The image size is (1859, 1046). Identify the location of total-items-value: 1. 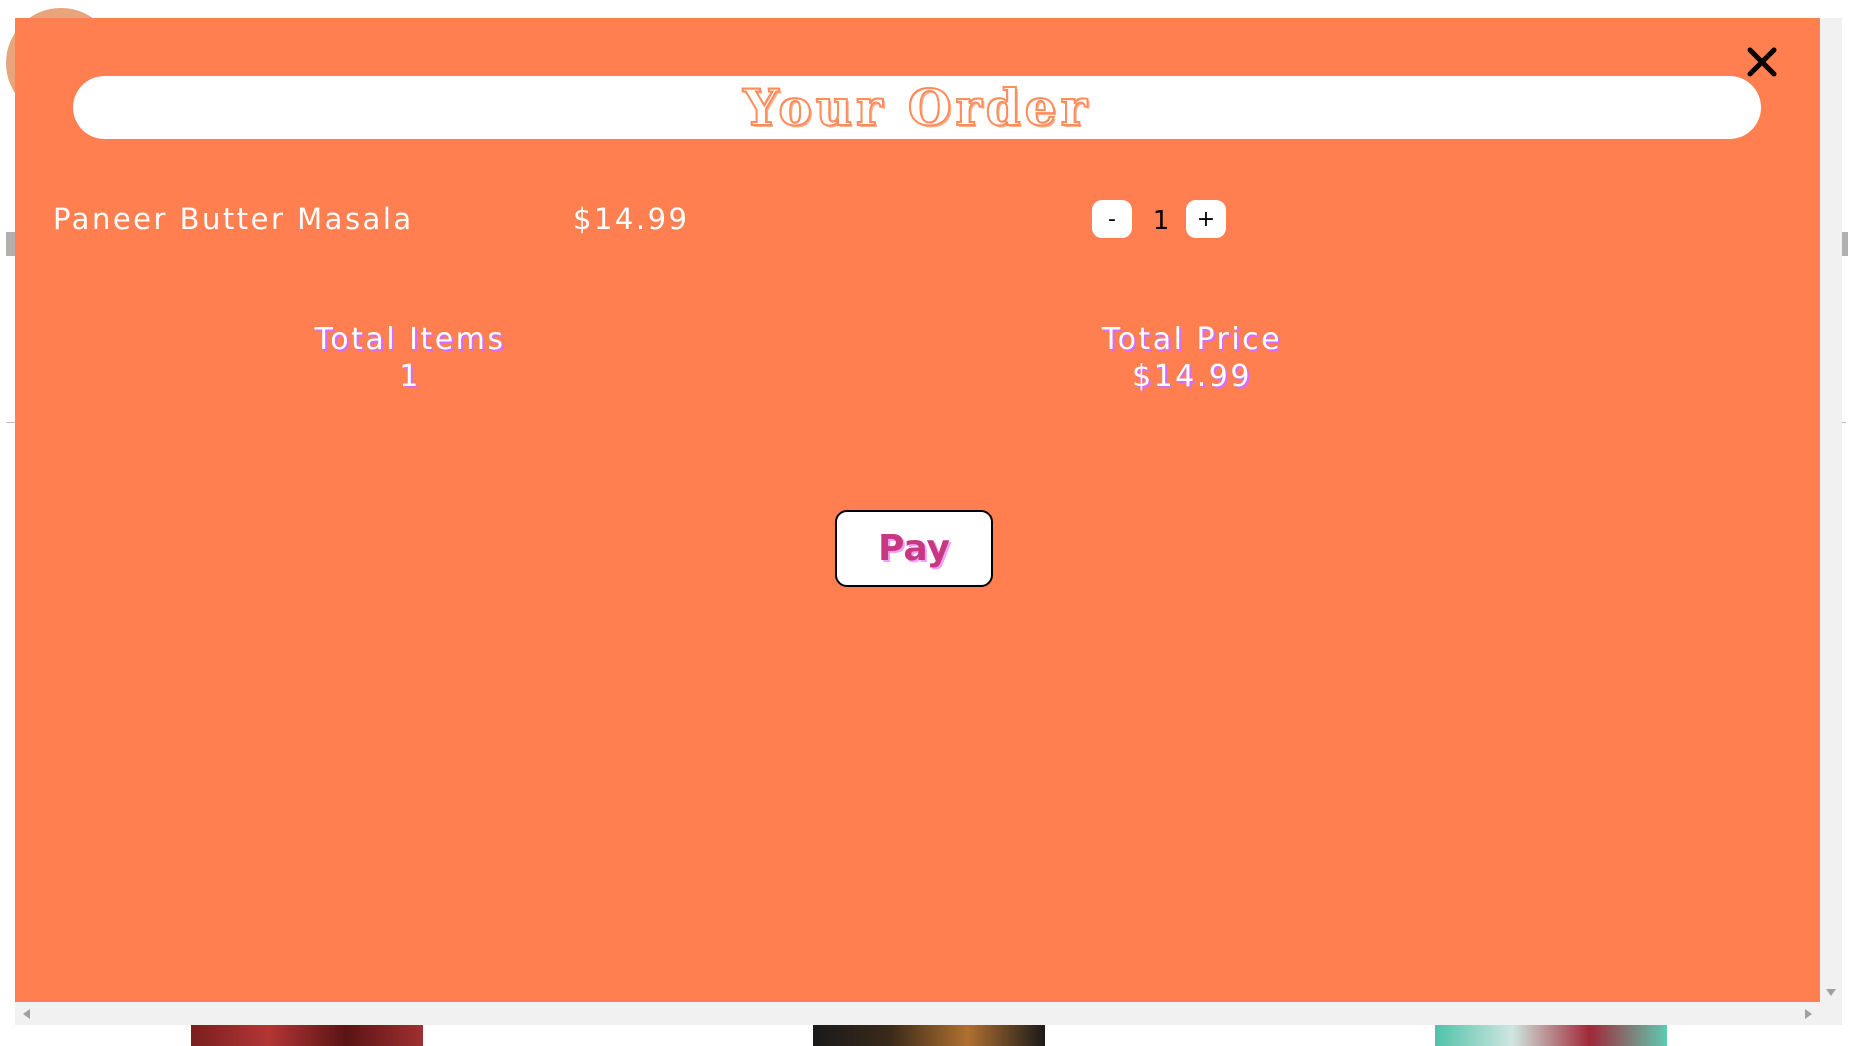
(410, 376).